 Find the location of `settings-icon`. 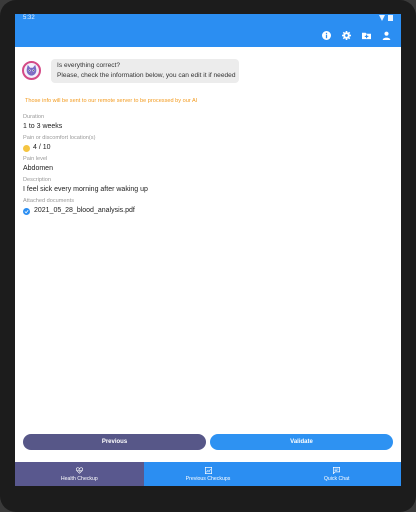

settings-icon is located at coordinates (346, 35).